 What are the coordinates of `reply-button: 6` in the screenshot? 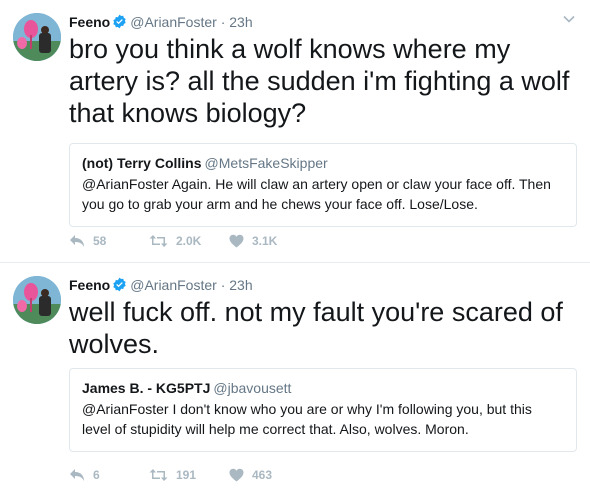 It's located at (109, 475).